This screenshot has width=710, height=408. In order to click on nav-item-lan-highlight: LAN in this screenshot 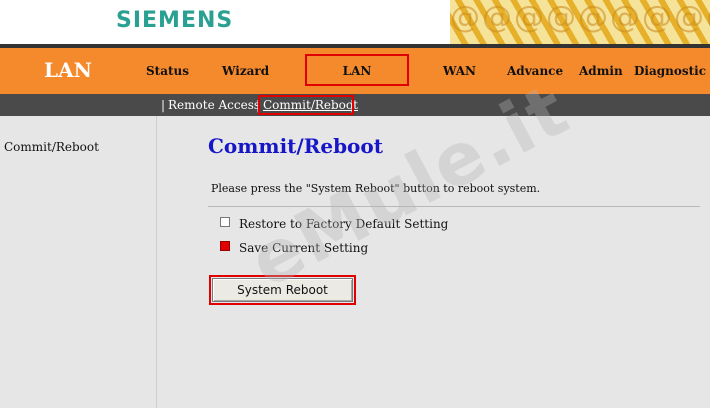, I will do `click(357, 70)`.